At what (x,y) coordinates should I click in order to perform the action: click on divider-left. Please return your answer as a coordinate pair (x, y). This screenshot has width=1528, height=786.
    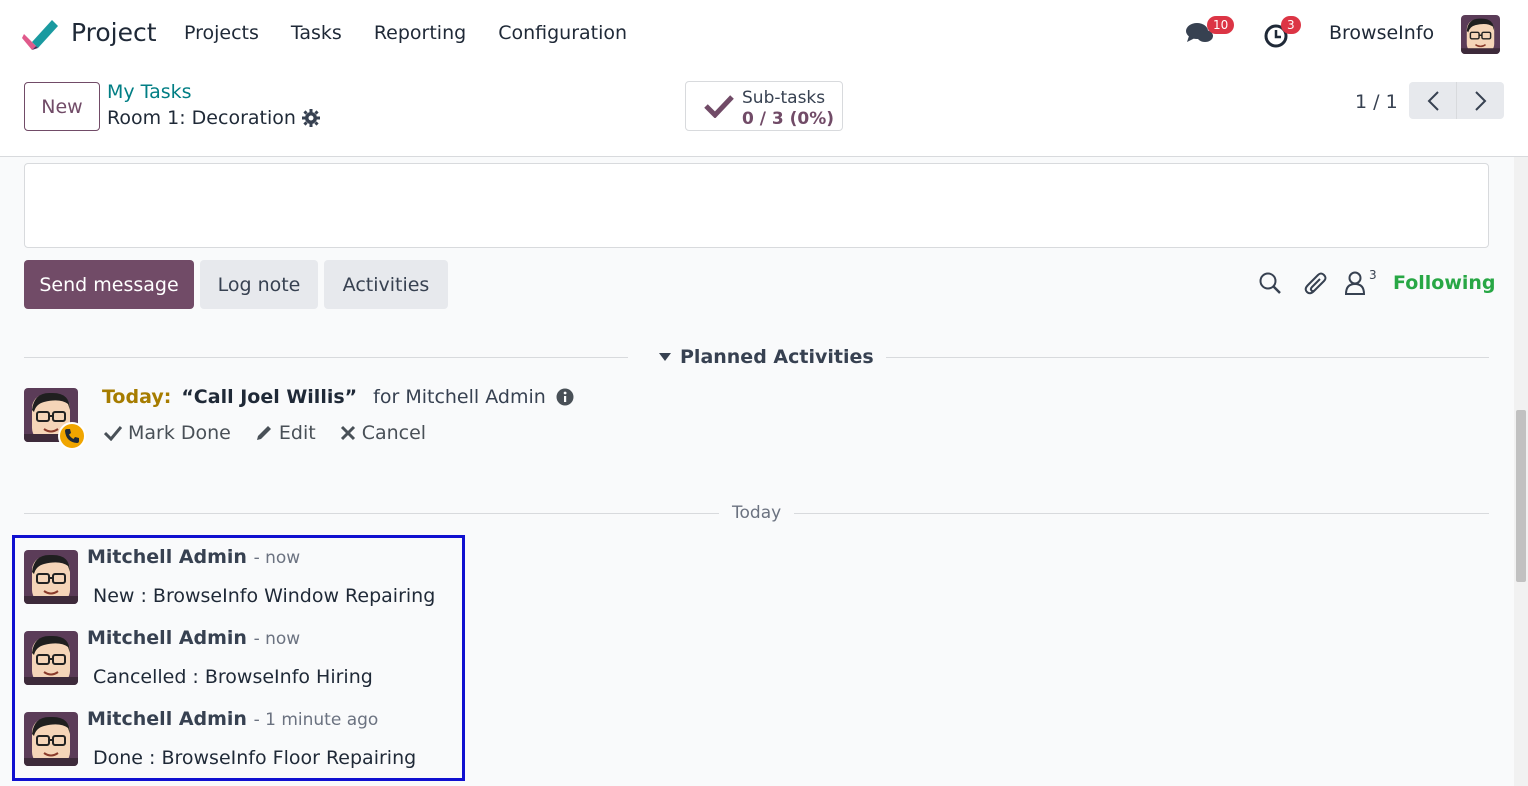
    Looking at the image, I should click on (326, 357).